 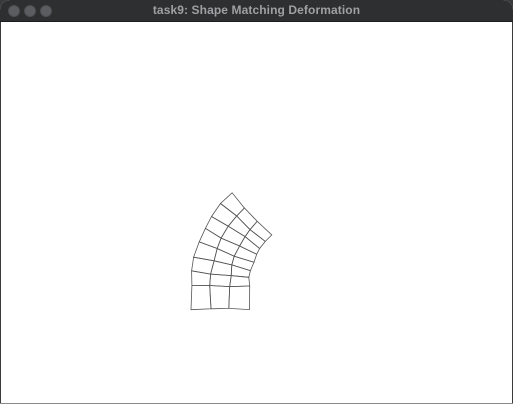 I want to click on deformed-mesh, so click(x=231, y=251).